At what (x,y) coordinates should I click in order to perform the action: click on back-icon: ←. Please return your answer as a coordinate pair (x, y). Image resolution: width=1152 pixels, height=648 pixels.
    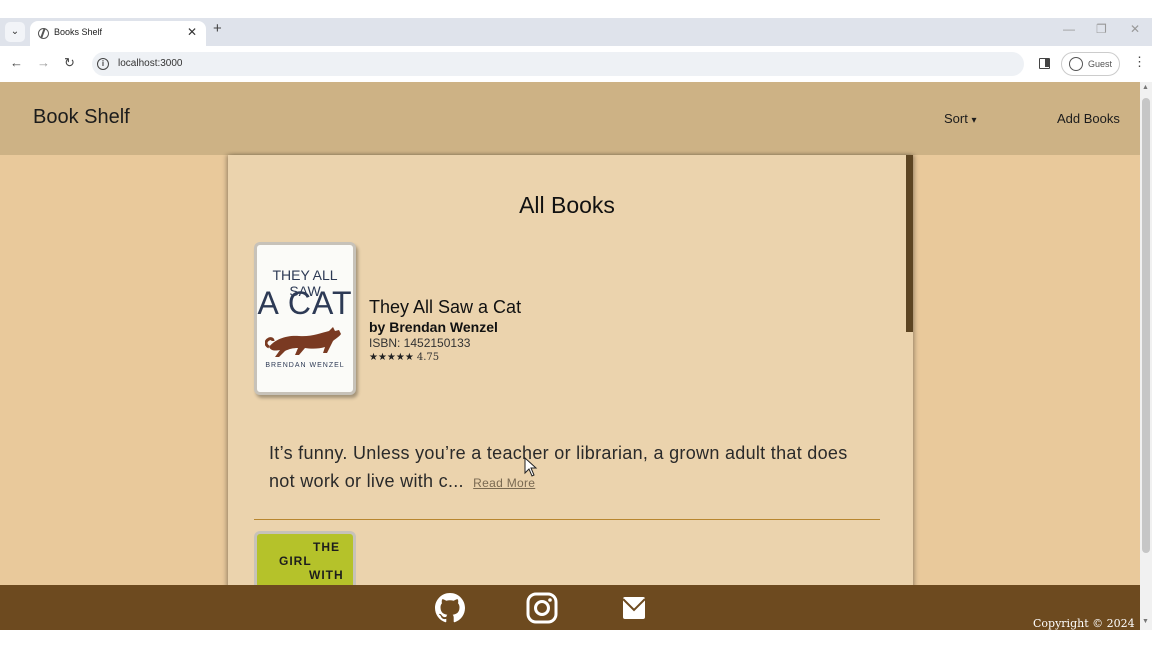
    Looking at the image, I should click on (16, 62).